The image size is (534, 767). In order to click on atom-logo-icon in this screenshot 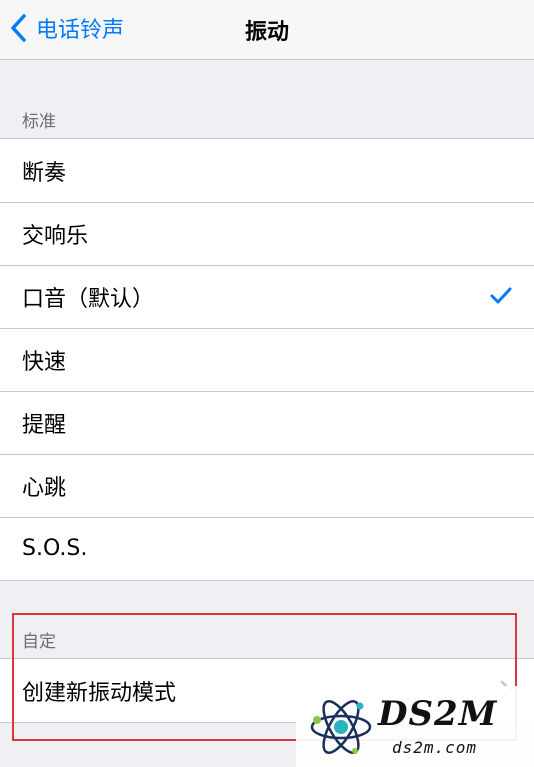, I will do `click(341, 727)`.